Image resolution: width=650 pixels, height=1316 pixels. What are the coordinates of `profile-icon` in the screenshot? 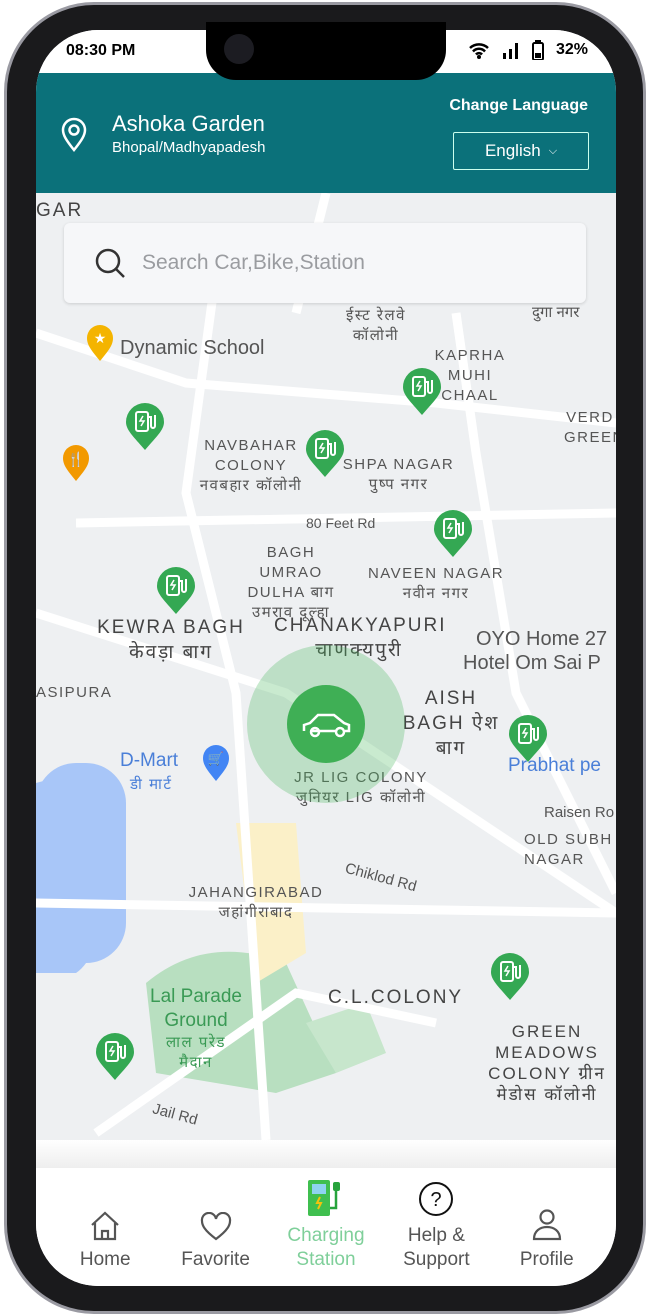 It's located at (546, 1225).